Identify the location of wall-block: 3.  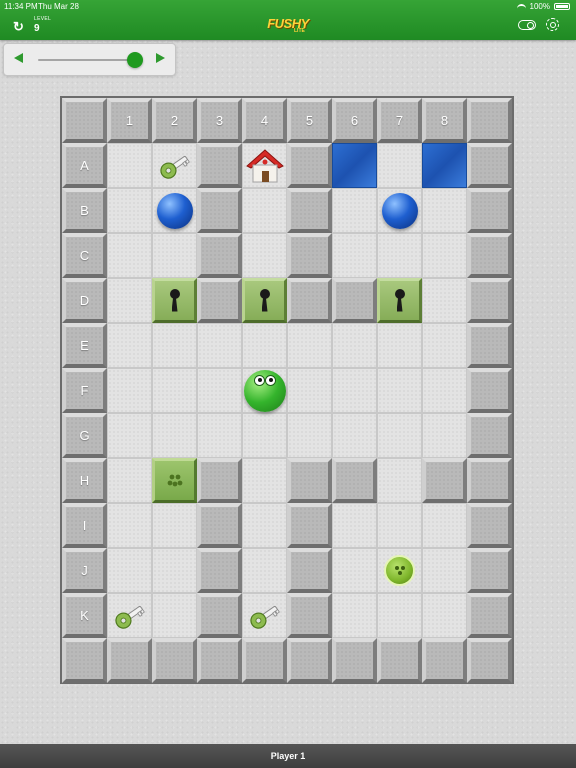
(219, 120).